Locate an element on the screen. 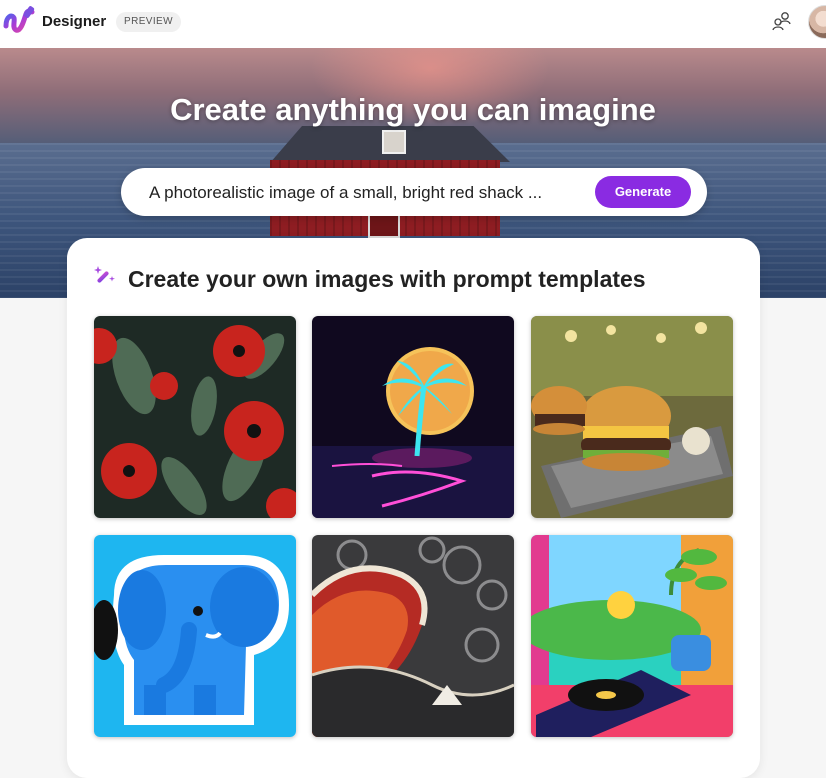 This screenshot has height=778, width=826. template-tile-burgers is located at coordinates (632, 417).